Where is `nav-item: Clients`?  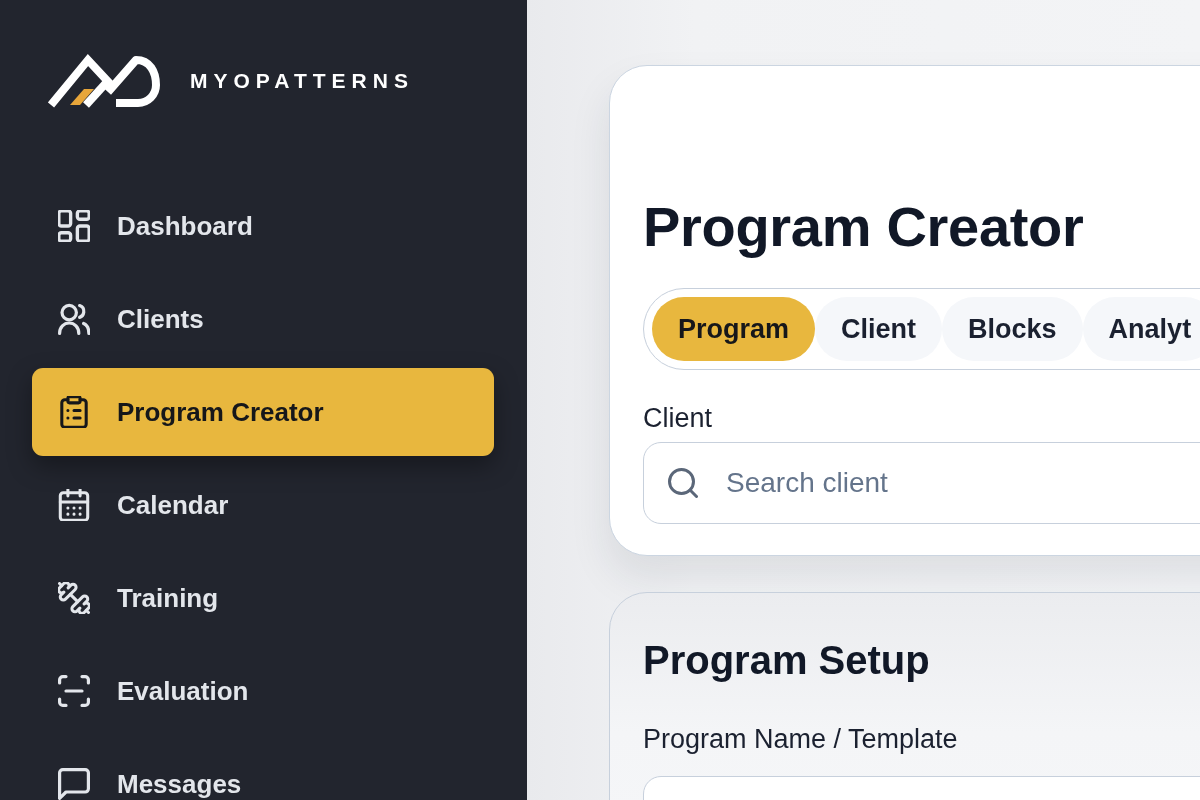
nav-item: Clients is located at coordinates (263, 319).